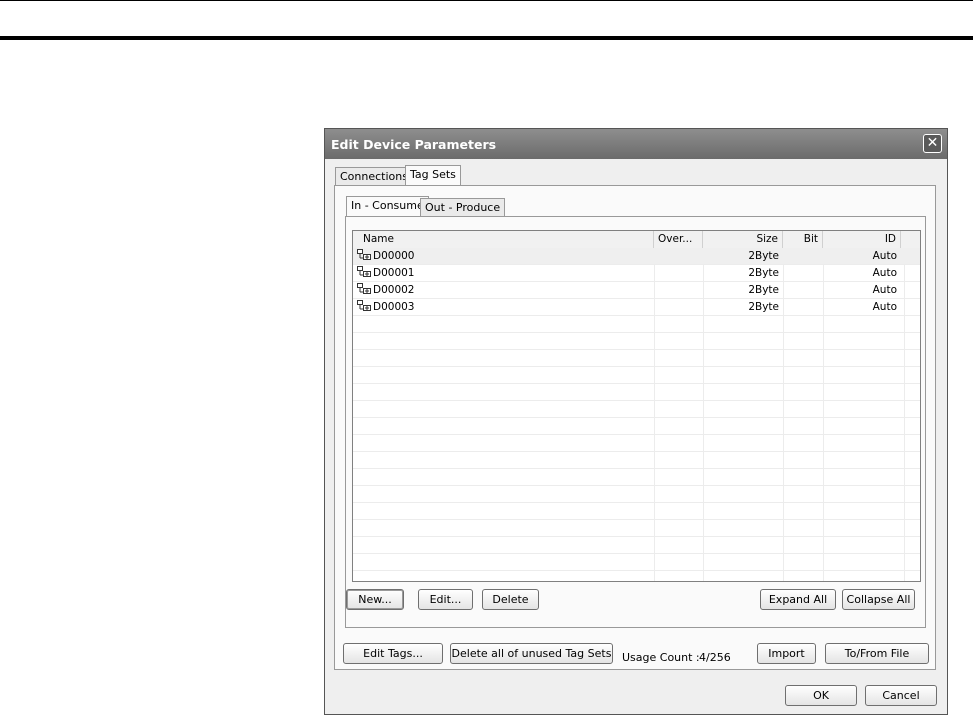 This screenshot has width=973, height=716. Describe the element at coordinates (503, 307) in the screenshot. I see `cell-name: D00003` at that location.